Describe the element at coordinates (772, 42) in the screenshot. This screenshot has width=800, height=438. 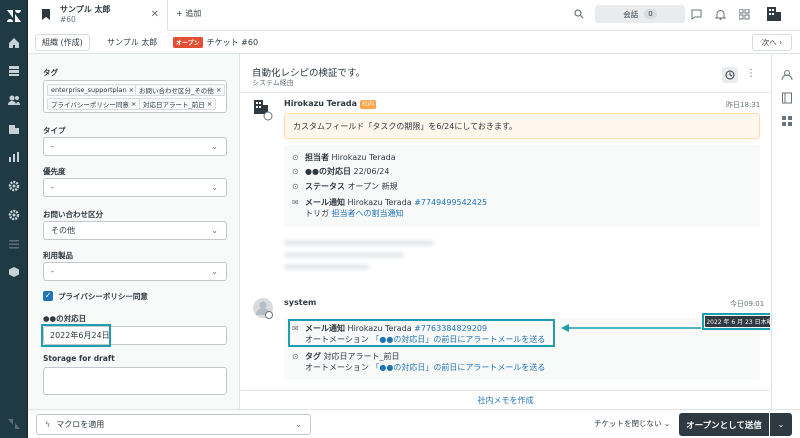
I see `next-button: 次へ ›` at that location.